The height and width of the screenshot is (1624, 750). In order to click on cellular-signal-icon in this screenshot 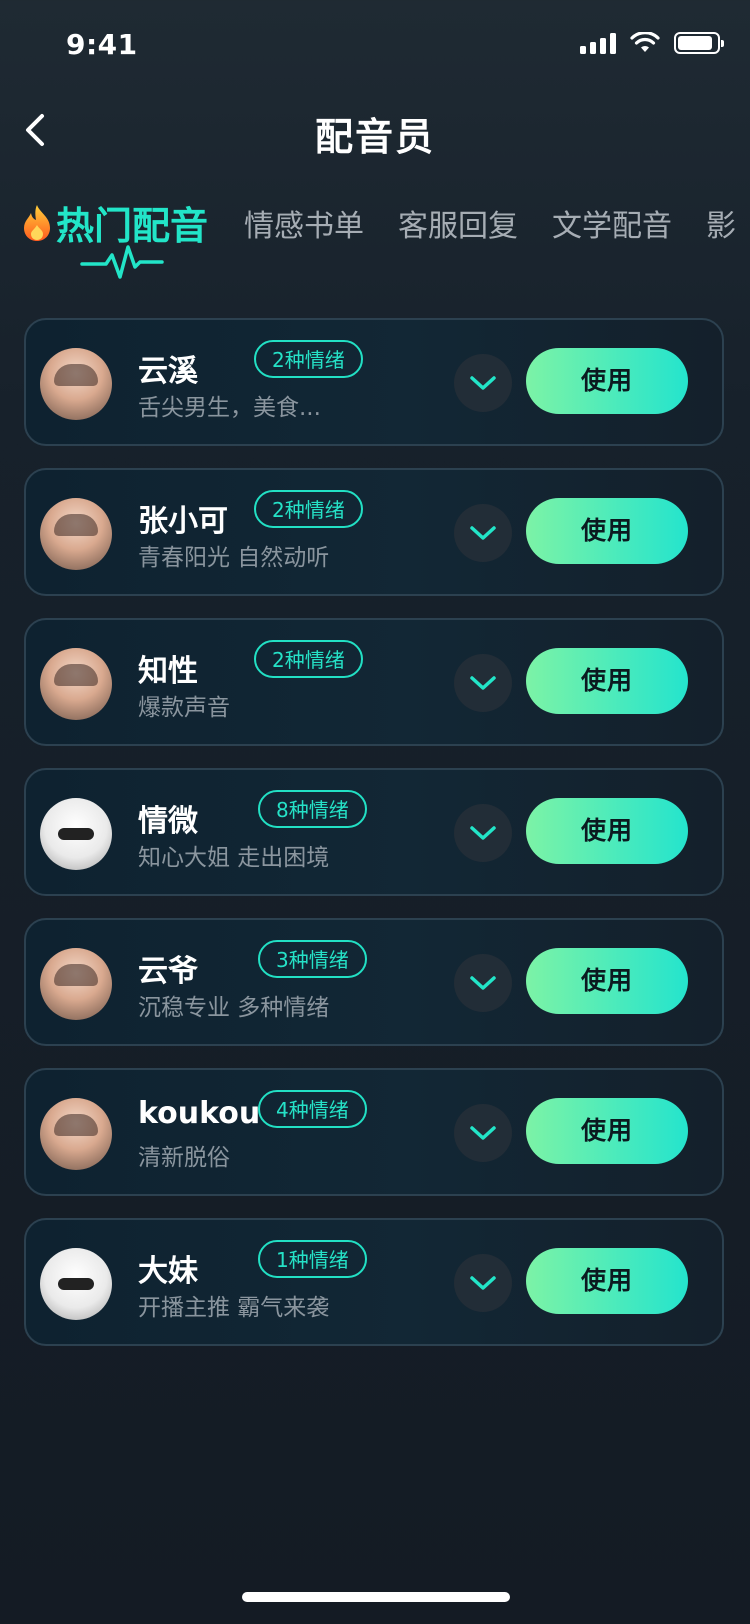, I will do `click(598, 43)`.